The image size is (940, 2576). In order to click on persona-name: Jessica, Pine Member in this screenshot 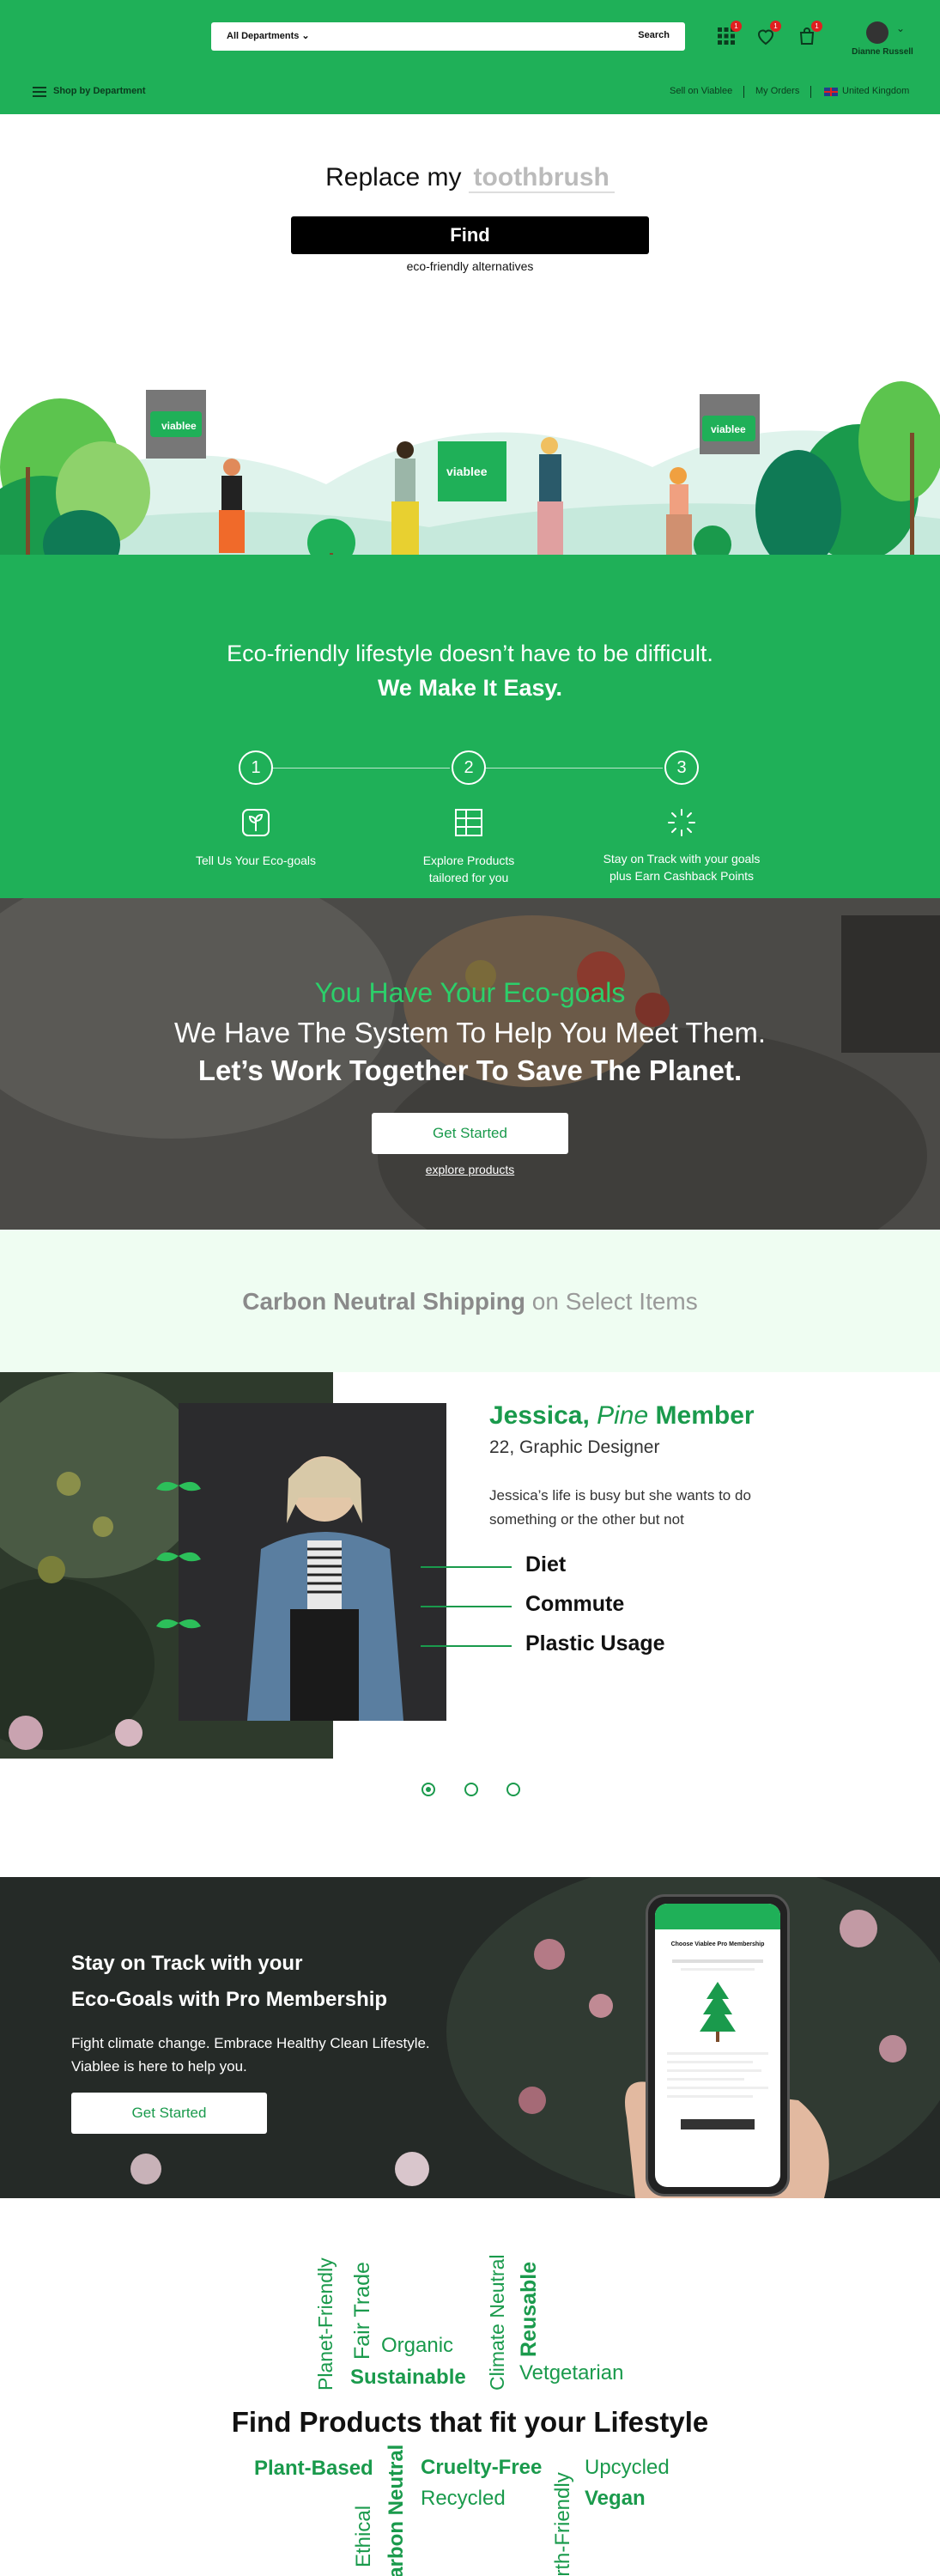, I will do `click(622, 1416)`.